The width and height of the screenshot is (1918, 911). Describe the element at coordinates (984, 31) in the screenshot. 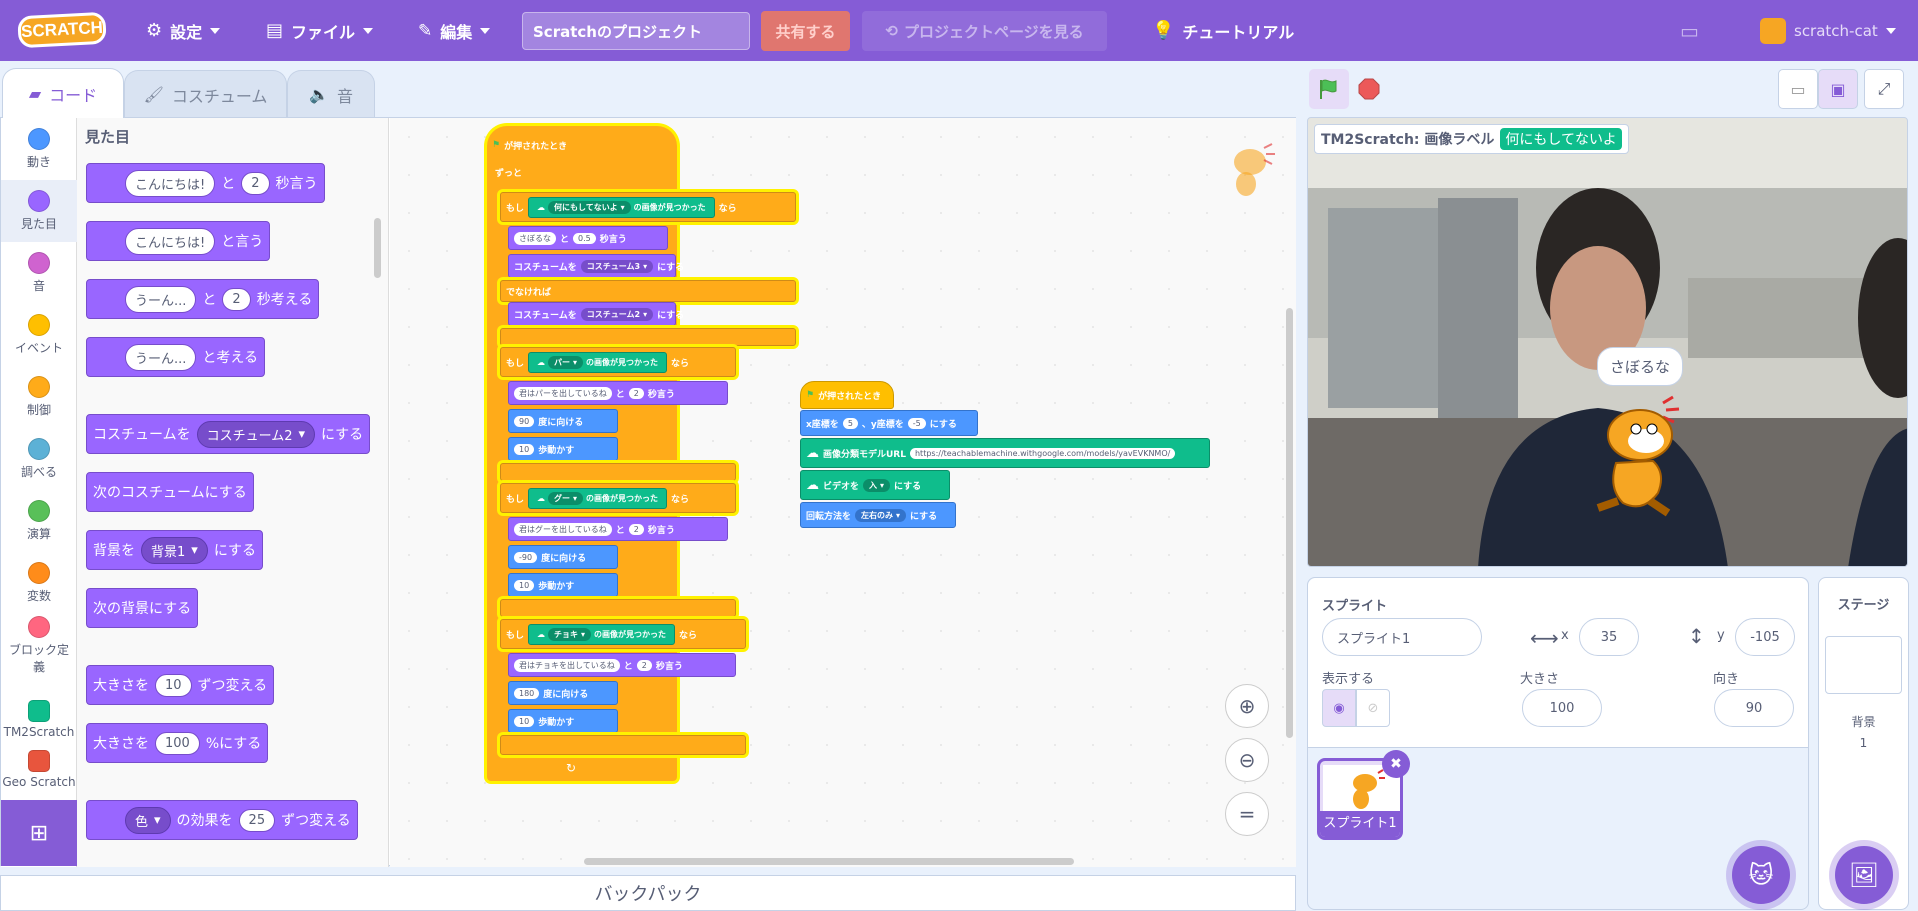

I see `see-project-page-button: ⟲ プロジェクトページを見る` at that location.